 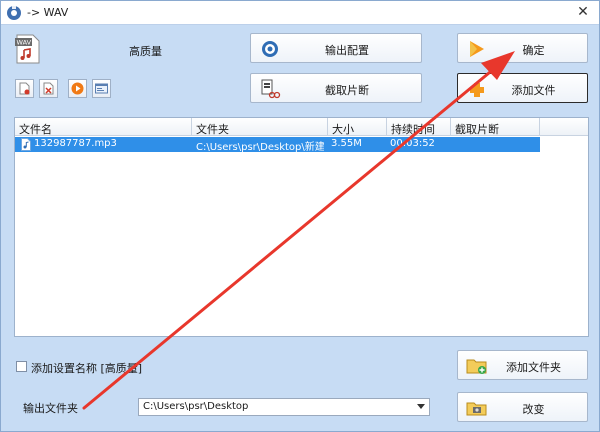 I want to click on add-setting-name-label: 添加设置名称 [高质量], so click(x=87, y=368).